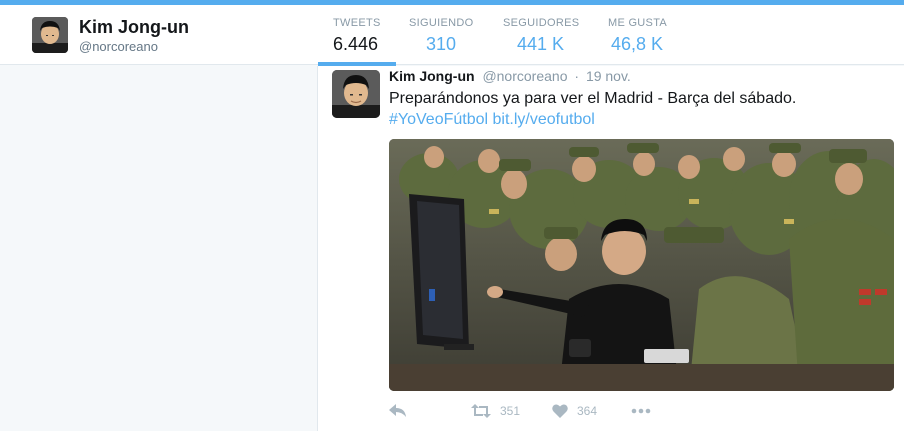 The height and width of the screenshot is (431, 904). Describe the element at coordinates (524, 76) in the screenshot. I see `tweet-author-handle: @norcoreano` at that location.